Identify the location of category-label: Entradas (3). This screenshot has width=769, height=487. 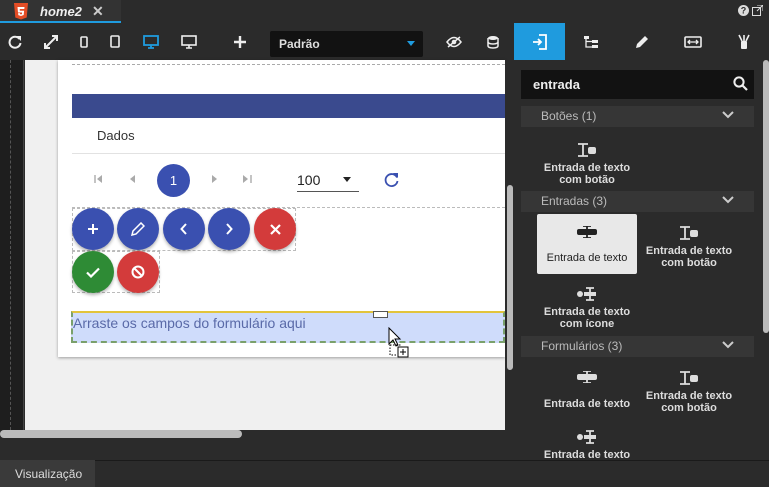
(574, 201).